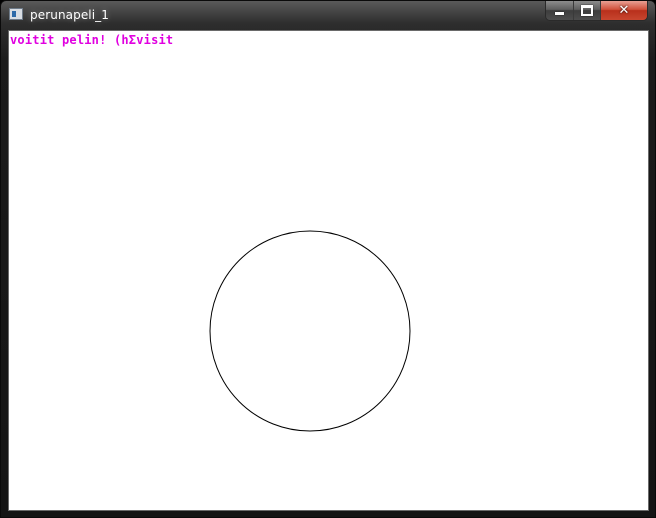 The width and height of the screenshot is (656, 518). I want to click on minimize-button, so click(559, 10).